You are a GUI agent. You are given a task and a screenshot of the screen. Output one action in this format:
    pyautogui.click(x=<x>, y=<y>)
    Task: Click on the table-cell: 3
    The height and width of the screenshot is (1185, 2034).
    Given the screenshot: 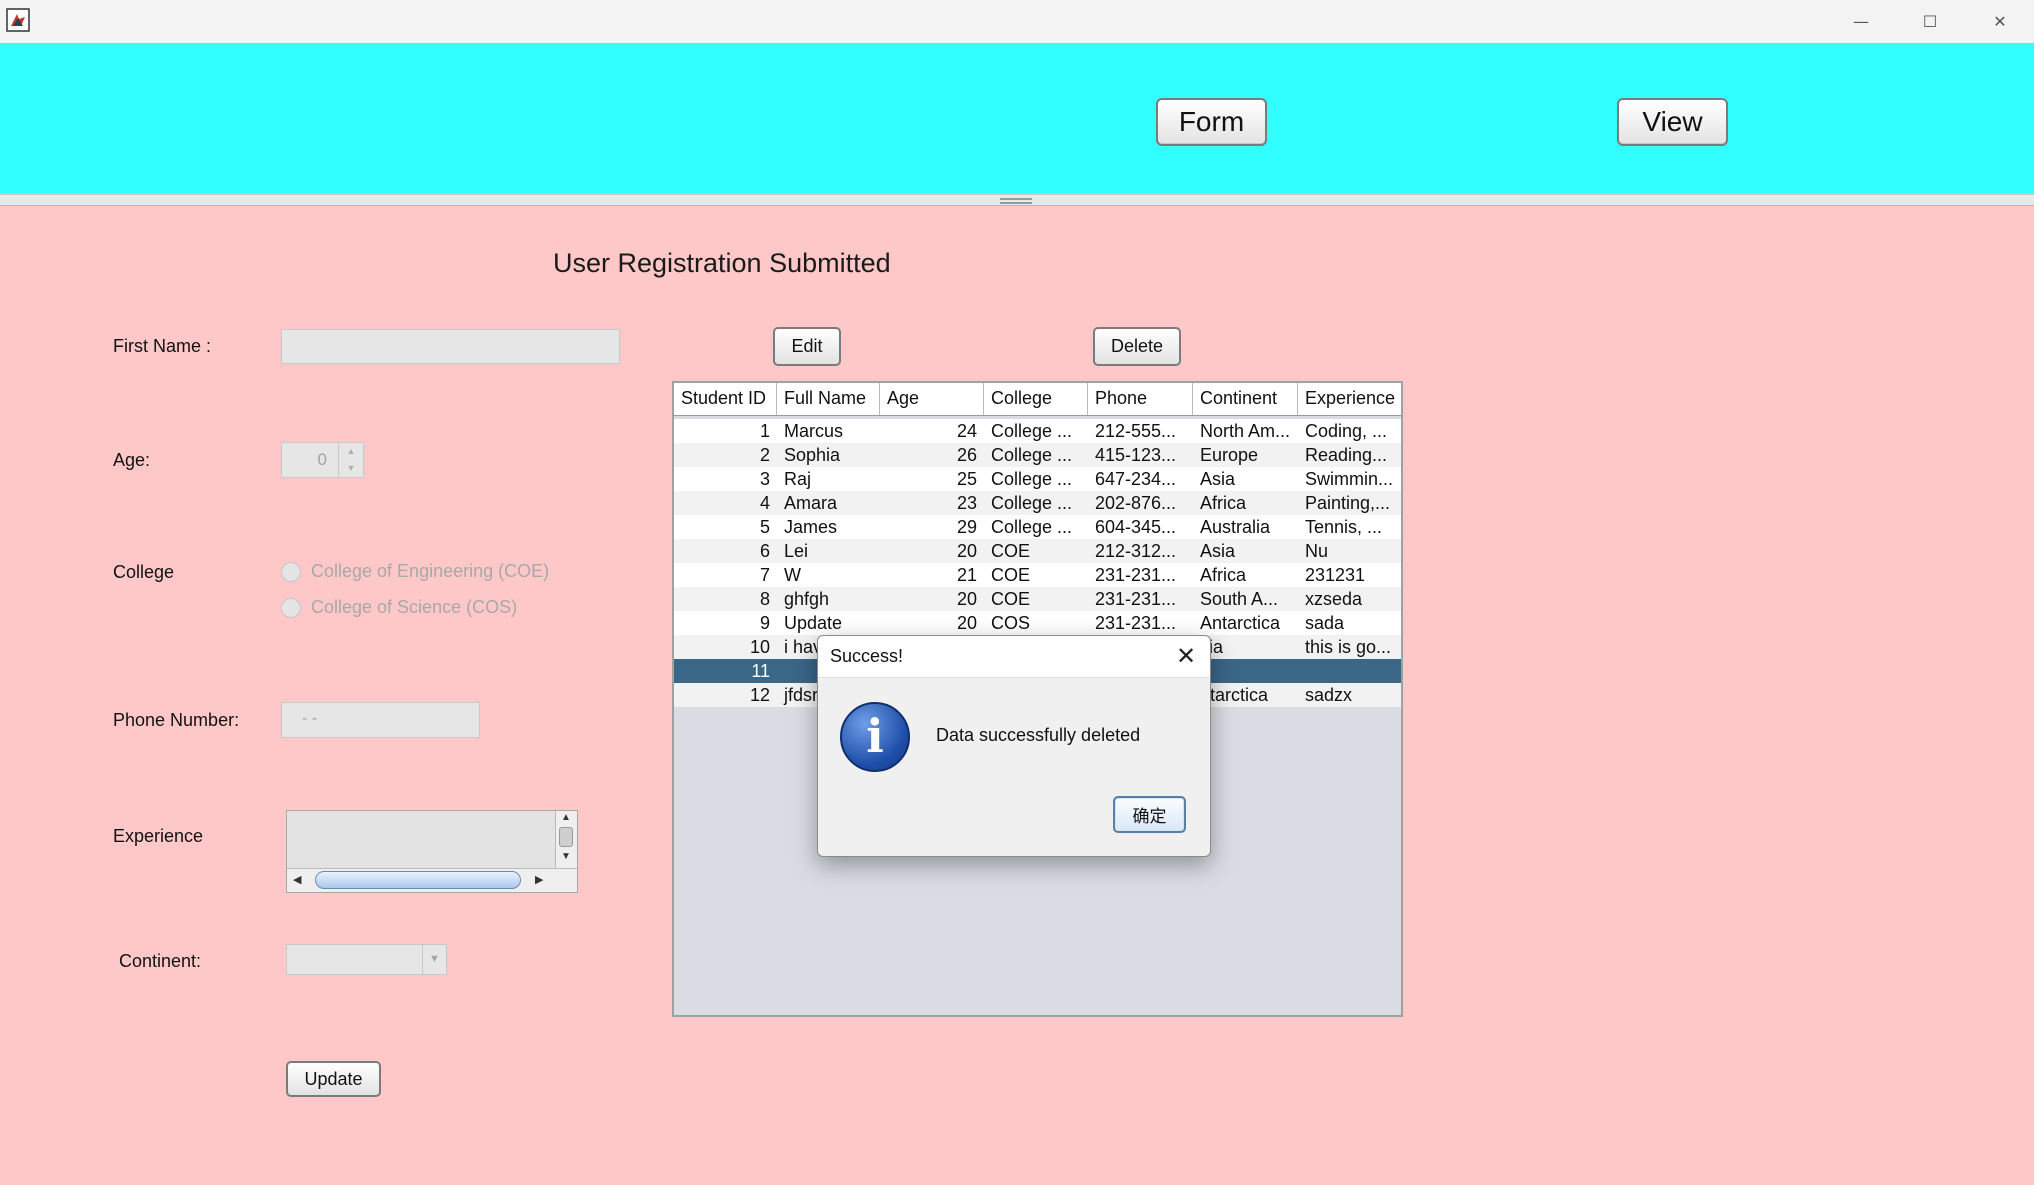 What is the action you would take?
    pyautogui.click(x=725, y=479)
    